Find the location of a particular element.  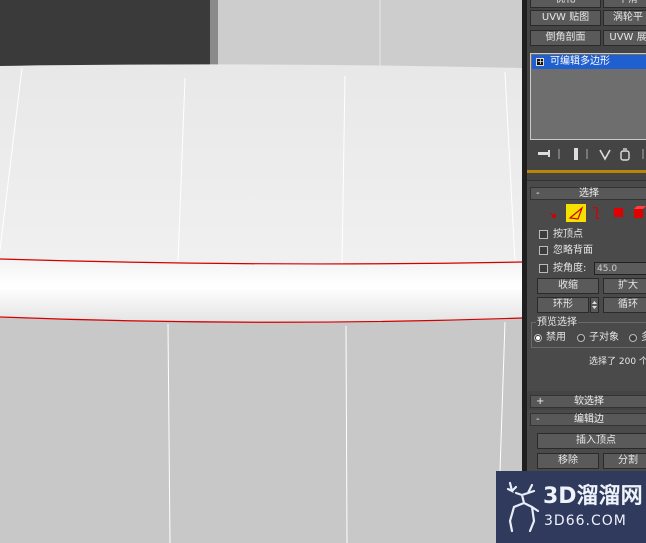

modifier-button-smooth: 平滑 is located at coordinates (624, 4).